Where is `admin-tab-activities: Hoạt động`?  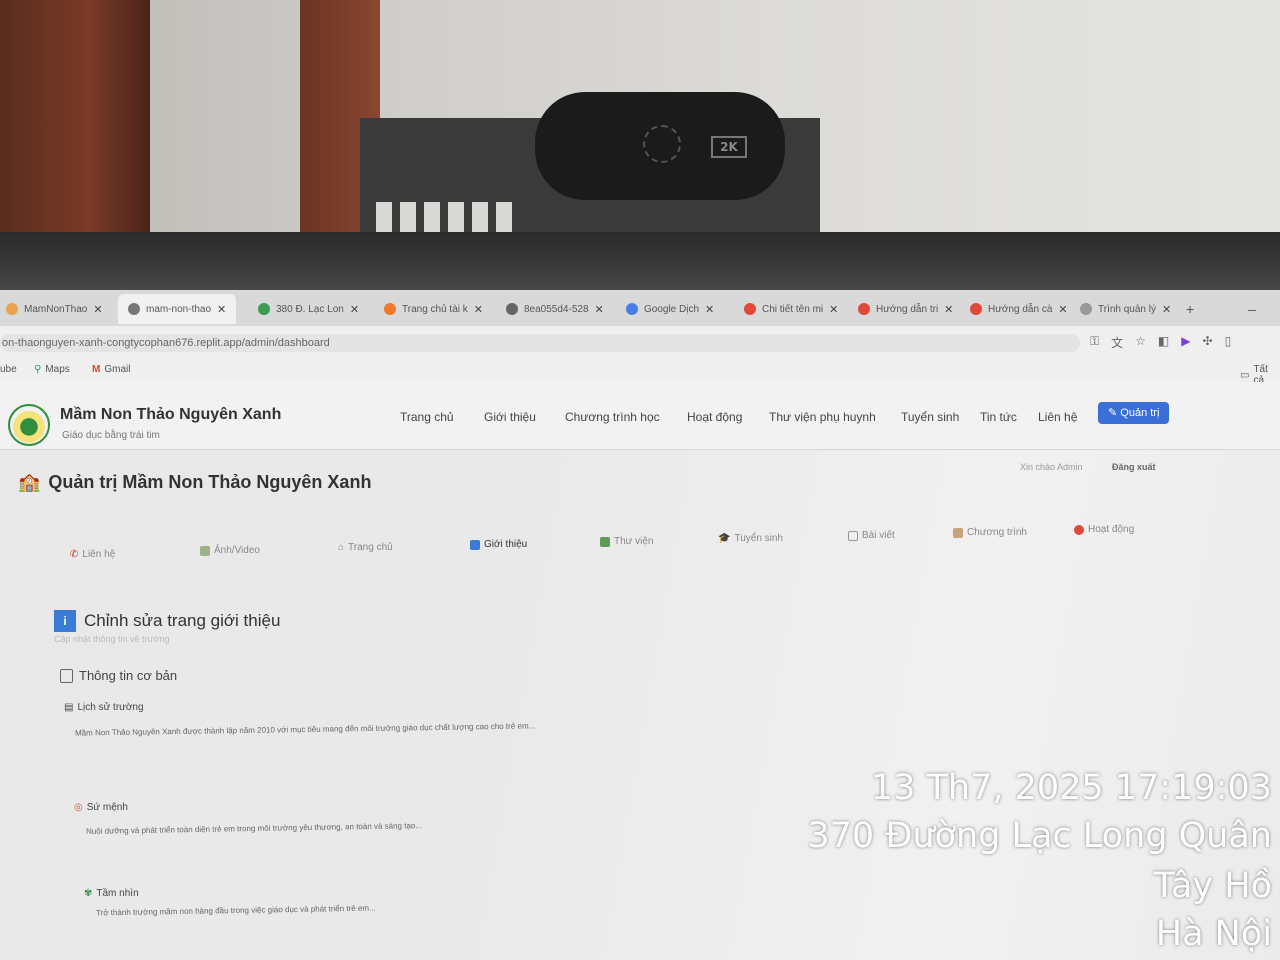 admin-tab-activities: Hoạt động is located at coordinates (1104, 529).